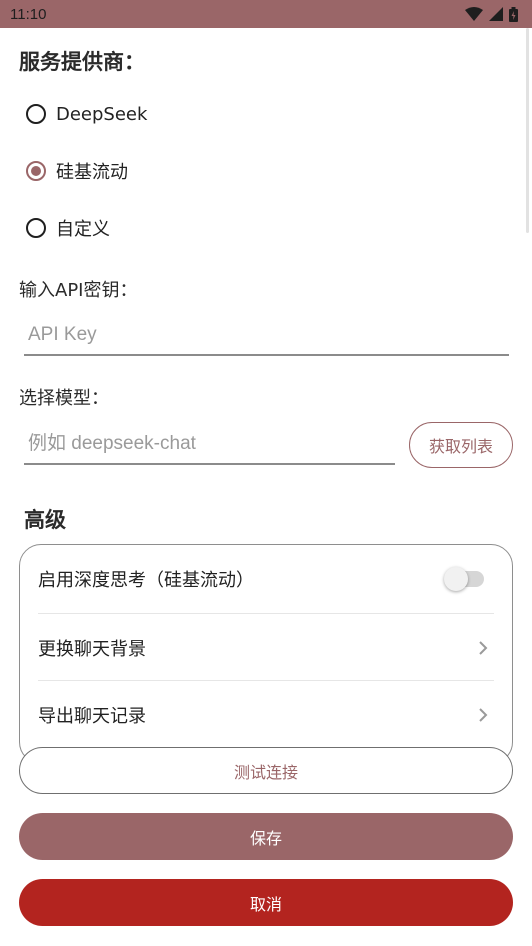 The width and height of the screenshot is (532, 946). What do you see at coordinates (266, 647) in the screenshot?
I see `change-background-row: 更换聊天背景` at bounding box center [266, 647].